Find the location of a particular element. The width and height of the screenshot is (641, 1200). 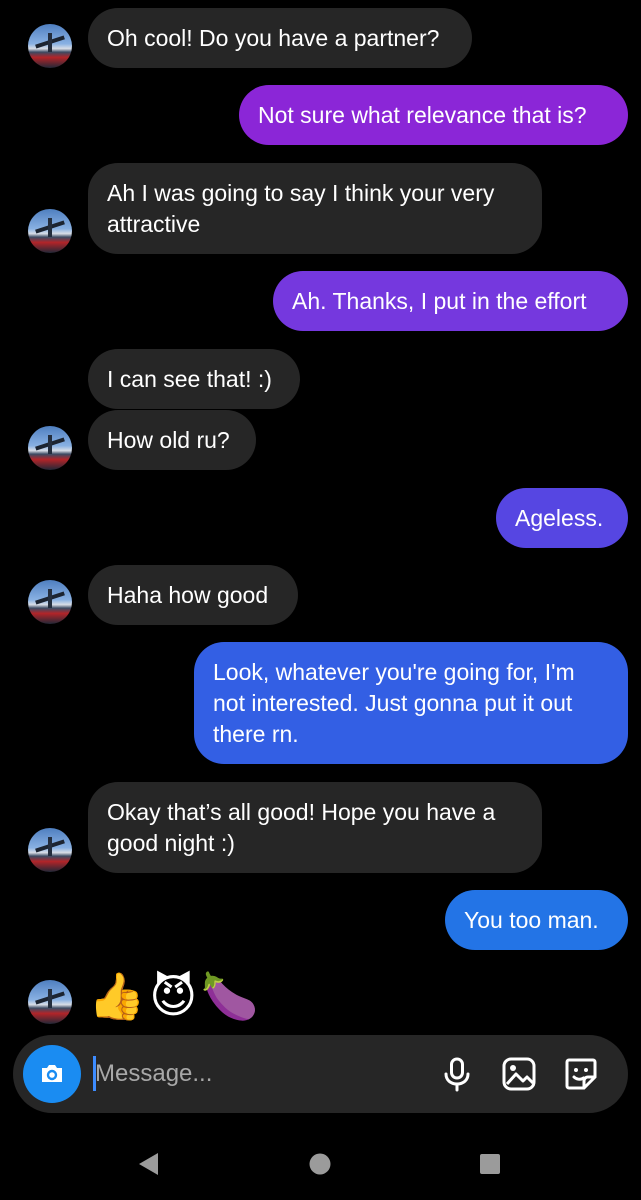

outgoing-message: You too man. is located at coordinates (536, 920).